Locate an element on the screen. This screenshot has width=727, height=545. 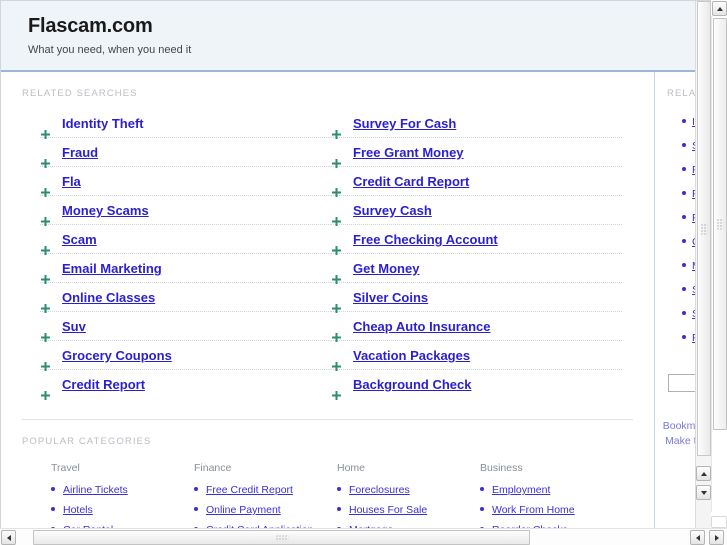
related-link: Free Checking Account is located at coordinates (425, 239).